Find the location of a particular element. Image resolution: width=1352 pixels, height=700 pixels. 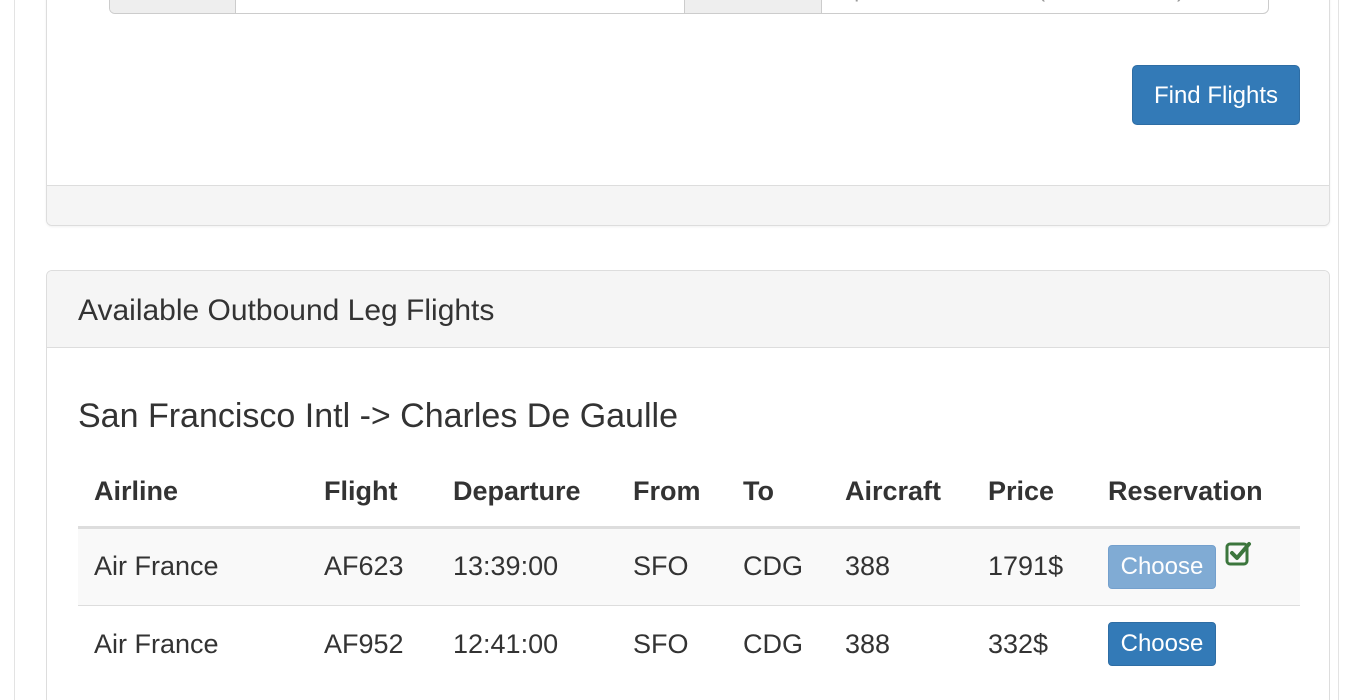

cell-price: 1791$ is located at coordinates (1032, 565).